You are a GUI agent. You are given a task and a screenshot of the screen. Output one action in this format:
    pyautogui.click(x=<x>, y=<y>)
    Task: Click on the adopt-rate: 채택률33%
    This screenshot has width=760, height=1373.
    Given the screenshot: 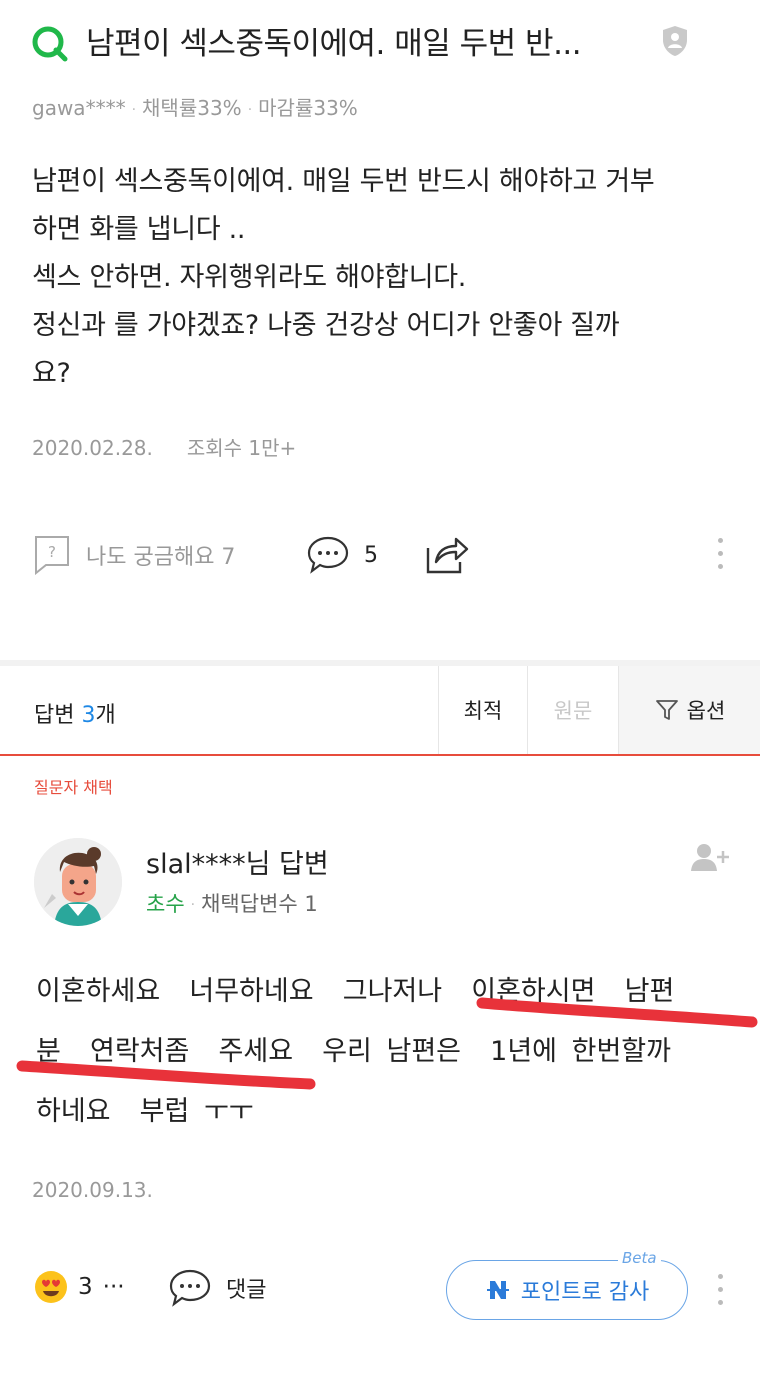 What is the action you would take?
    pyautogui.click(x=192, y=108)
    